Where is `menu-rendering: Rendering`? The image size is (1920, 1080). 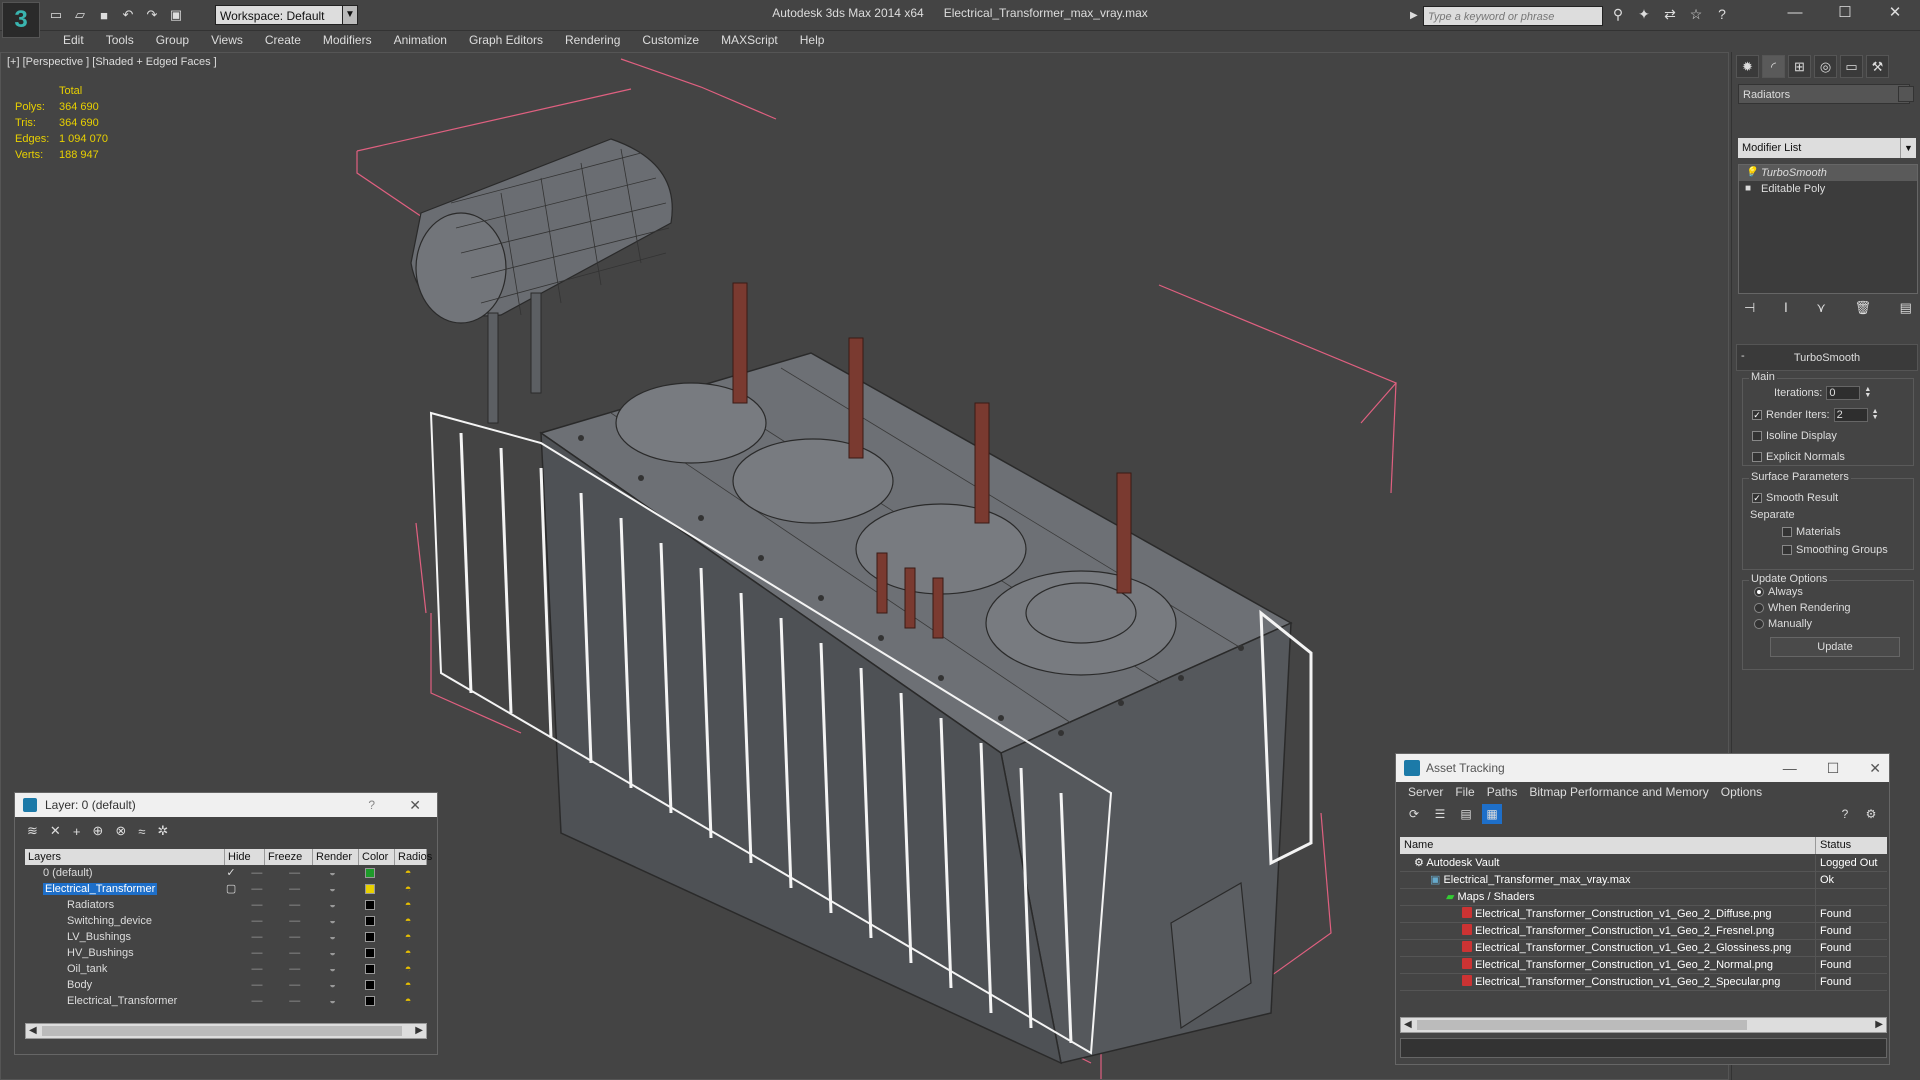
menu-rendering: Rendering is located at coordinates (592, 41).